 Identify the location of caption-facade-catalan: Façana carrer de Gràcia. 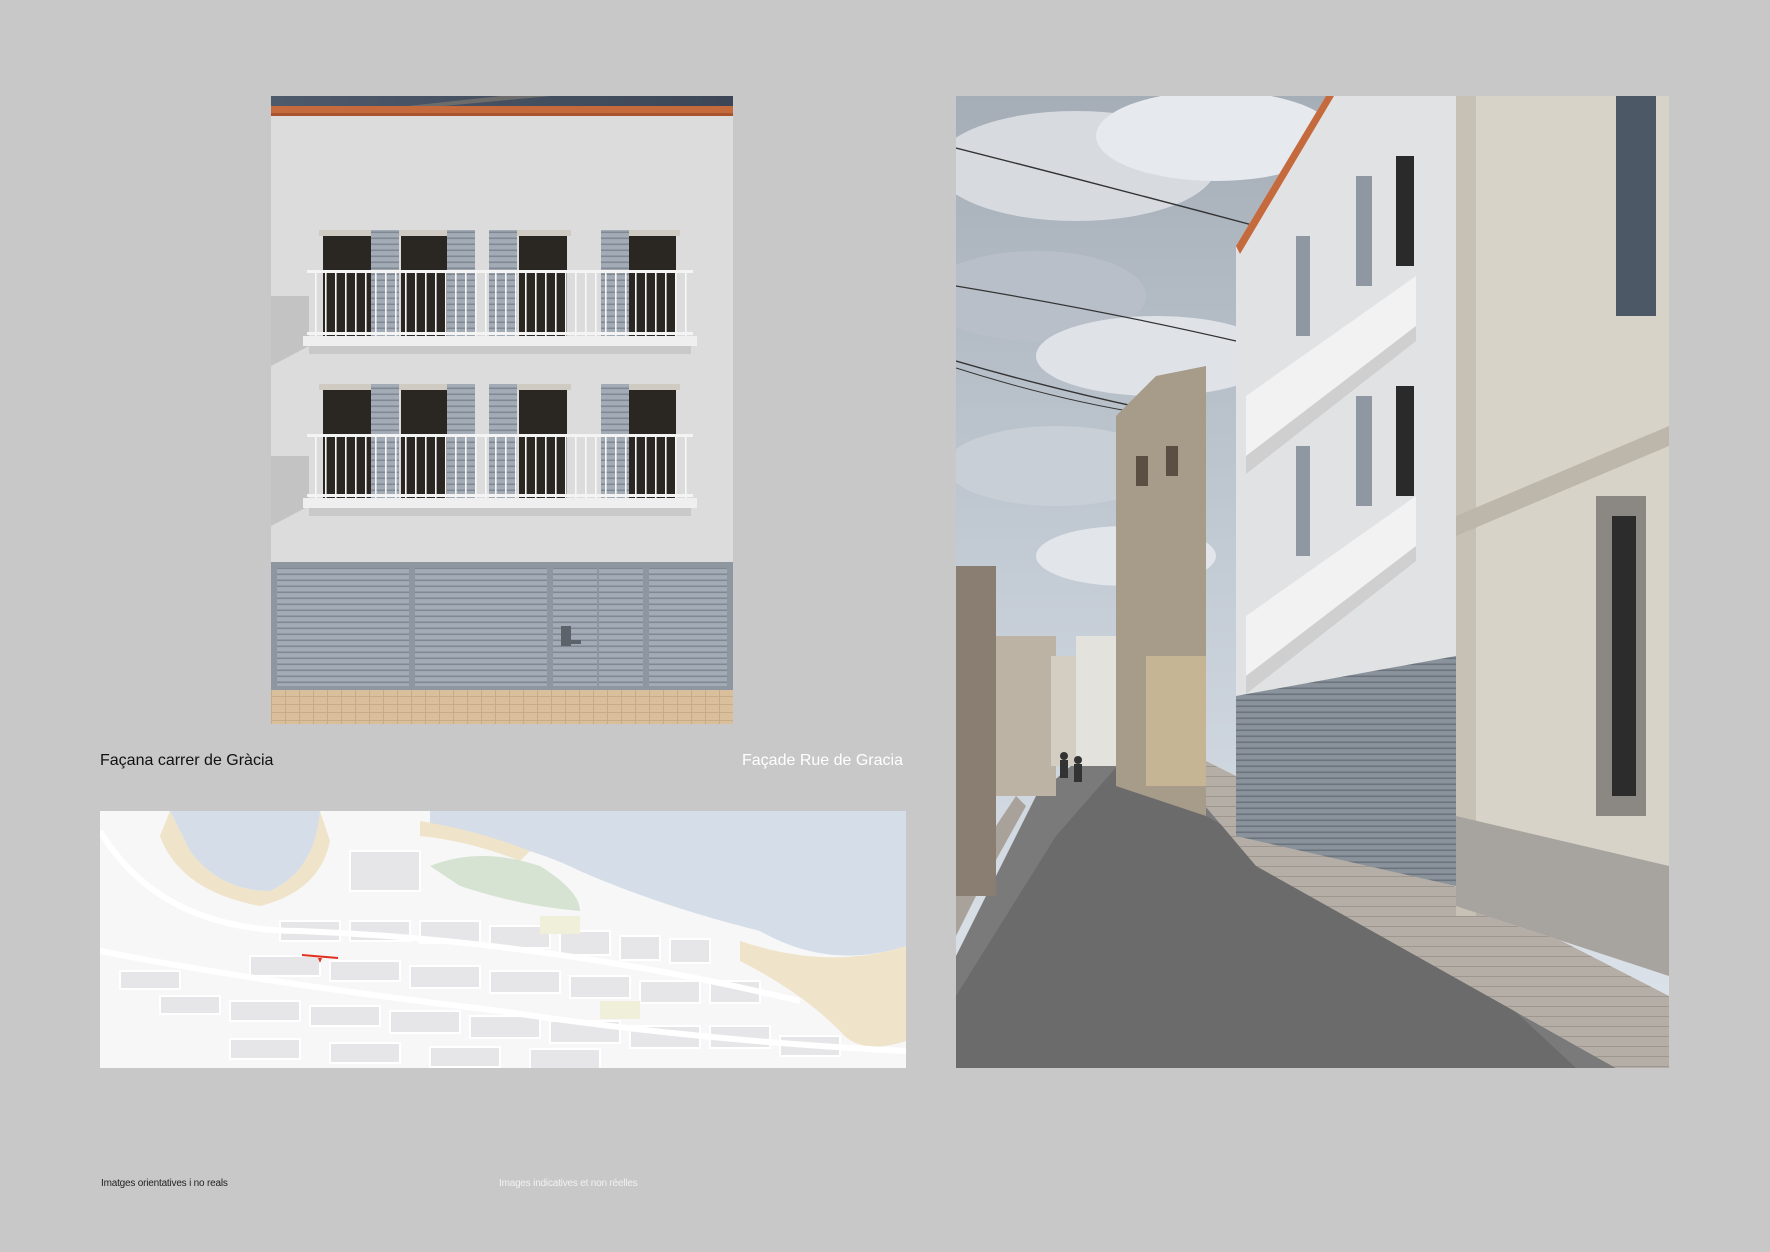
(187, 760).